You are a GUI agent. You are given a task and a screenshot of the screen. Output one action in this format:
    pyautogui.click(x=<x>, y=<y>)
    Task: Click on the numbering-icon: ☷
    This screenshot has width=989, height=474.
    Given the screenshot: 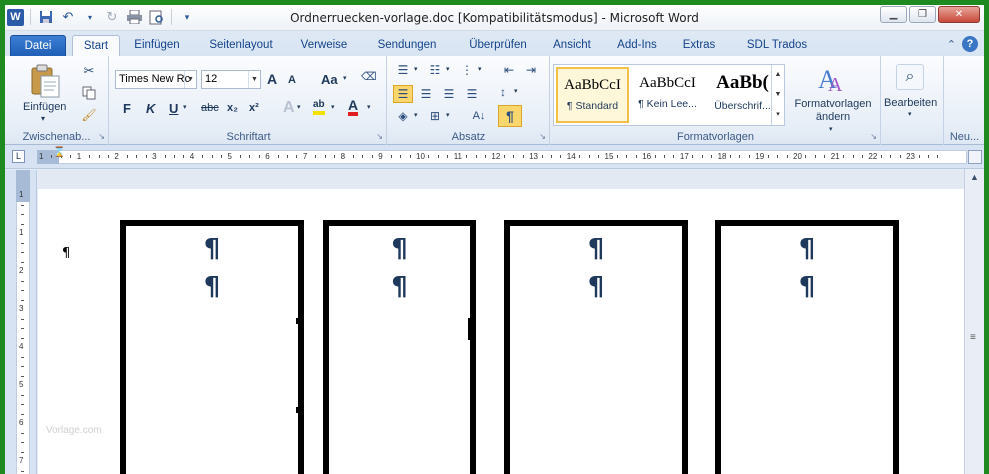 What is the action you would take?
    pyautogui.click(x=435, y=70)
    